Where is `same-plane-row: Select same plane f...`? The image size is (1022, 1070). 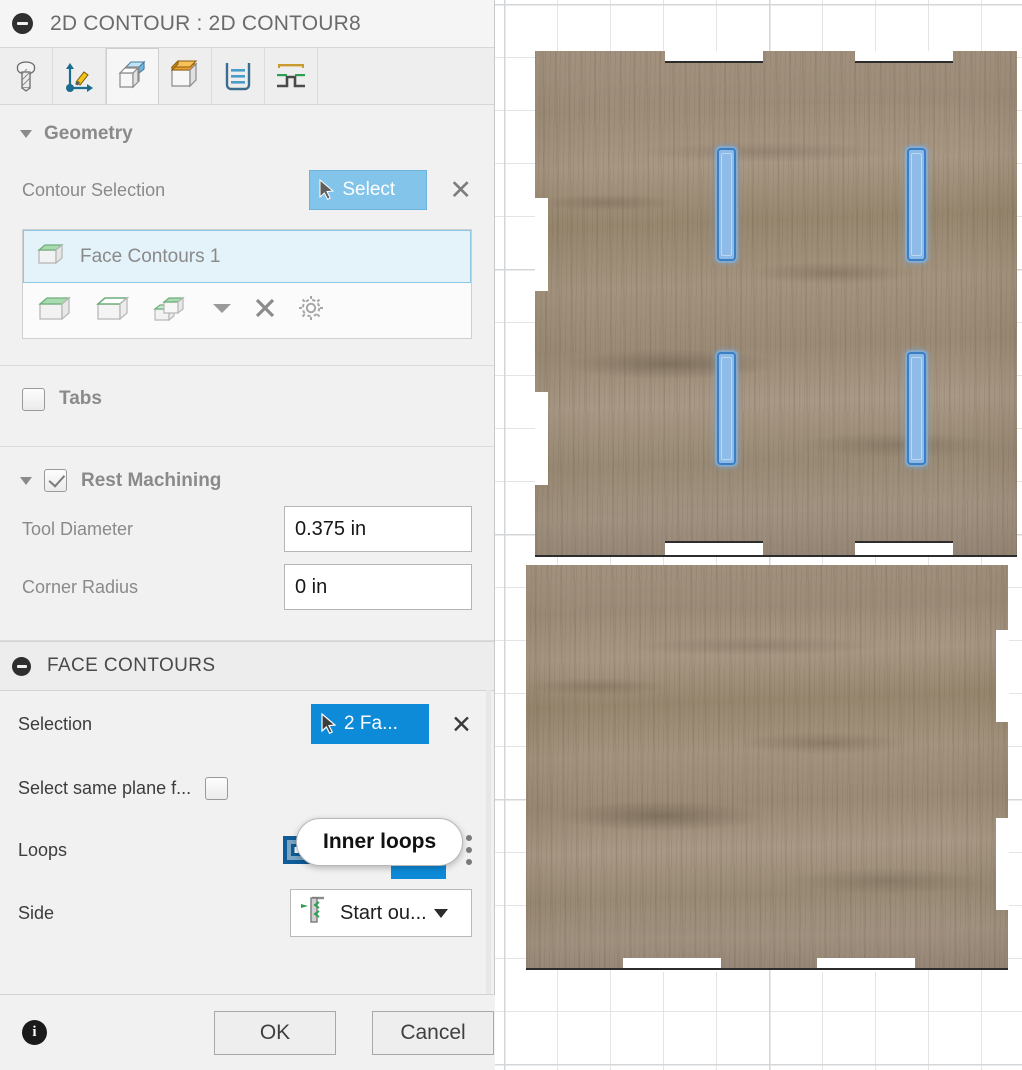 same-plane-row: Select same plane f... is located at coordinates (247, 788).